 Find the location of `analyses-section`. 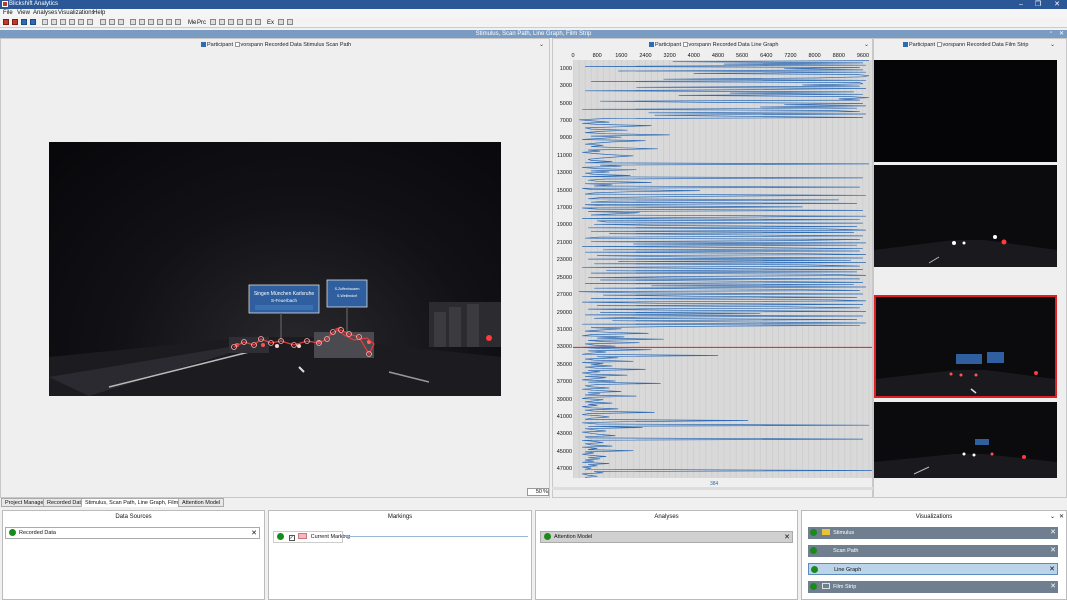

analyses-section is located at coordinates (666, 555).